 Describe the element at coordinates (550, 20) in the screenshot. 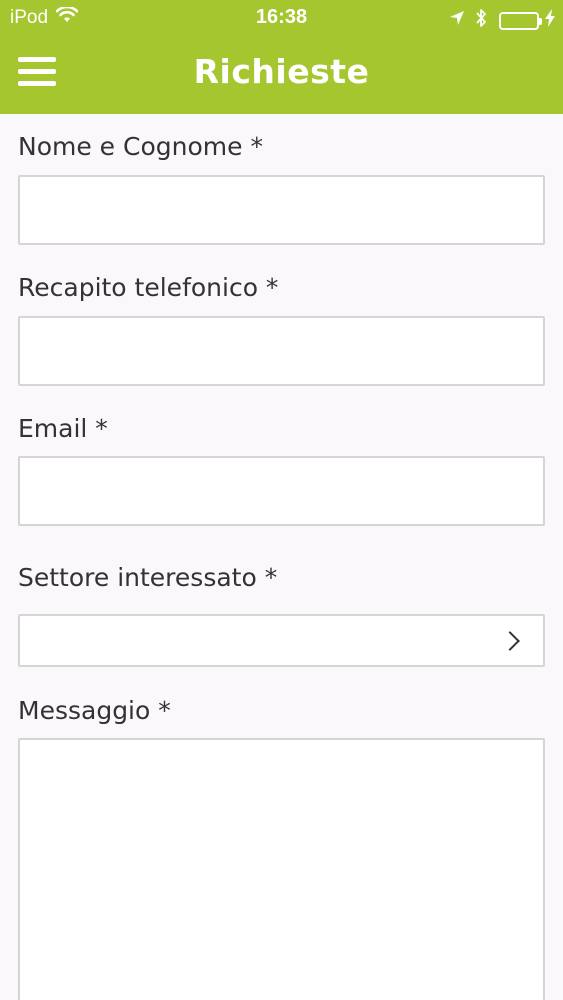

I see `charging-bolt-icon` at that location.